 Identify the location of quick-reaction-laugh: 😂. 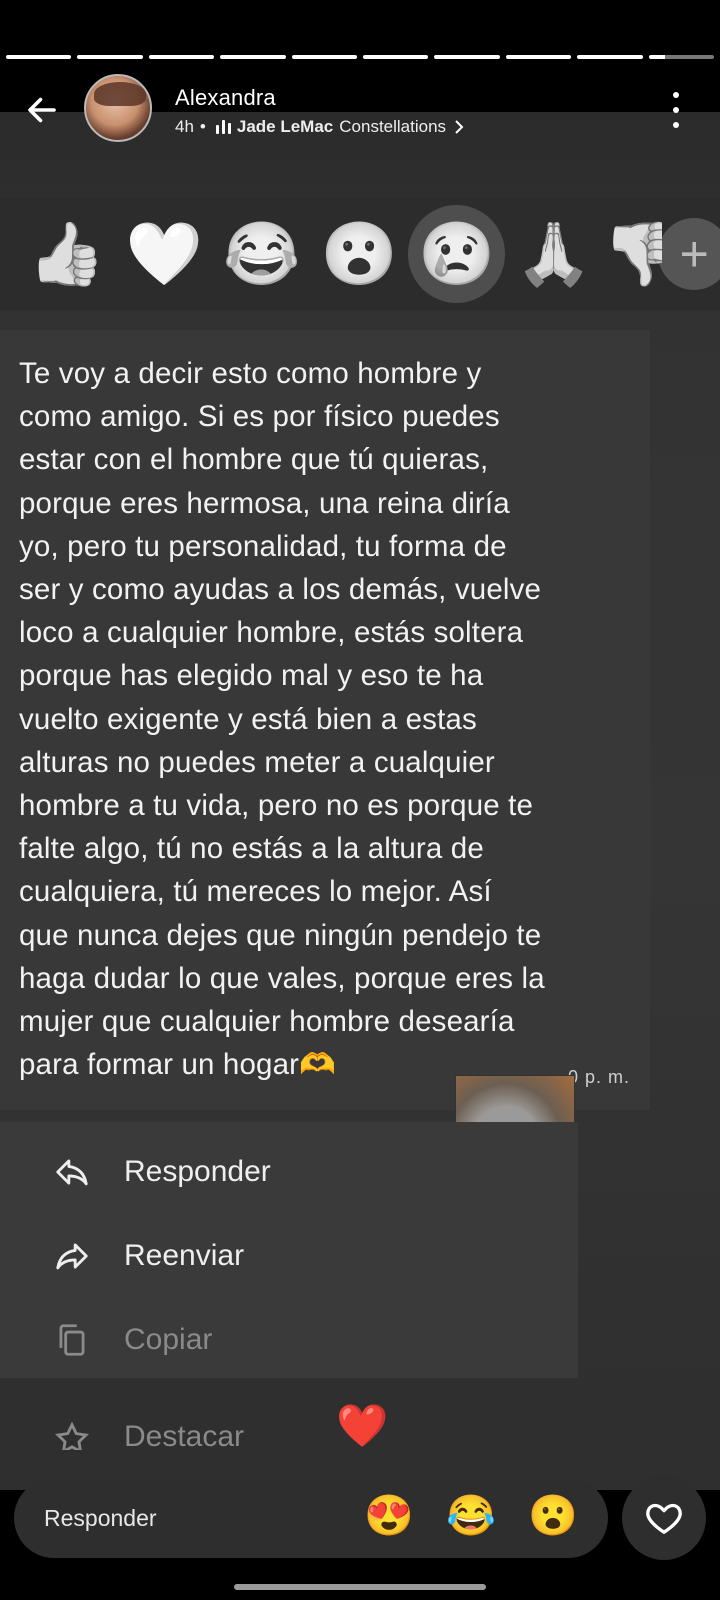
(471, 1515).